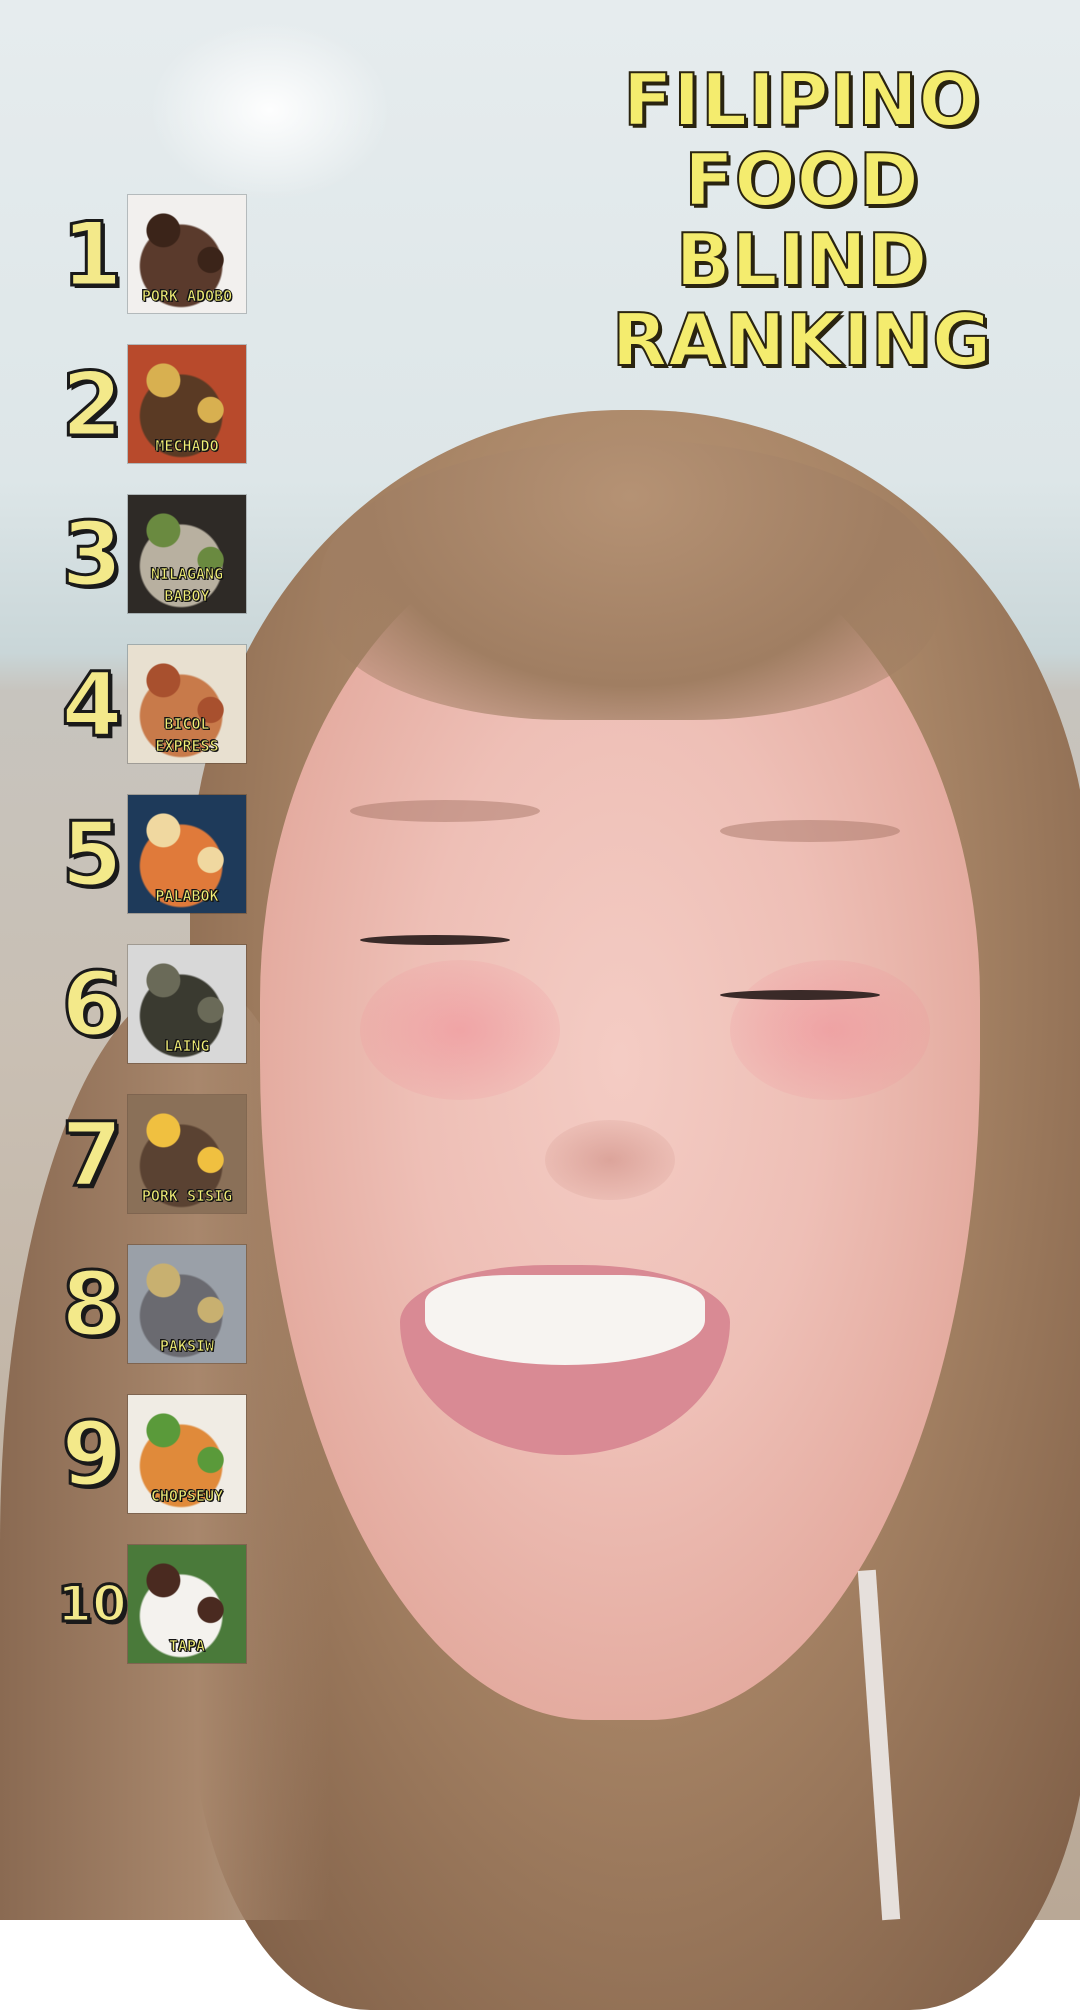 The width and height of the screenshot is (1080, 2010). I want to click on rank-number: 5, so click(92, 854).